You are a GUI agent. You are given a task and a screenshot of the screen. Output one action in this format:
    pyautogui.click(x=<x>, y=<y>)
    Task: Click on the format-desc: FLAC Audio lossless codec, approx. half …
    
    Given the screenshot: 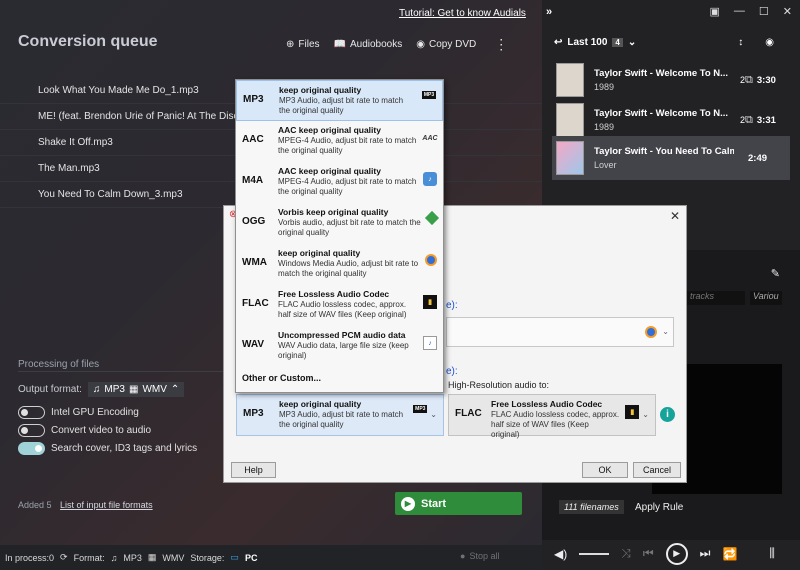 What is the action you would take?
    pyautogui.click(x=555, y=424)
    